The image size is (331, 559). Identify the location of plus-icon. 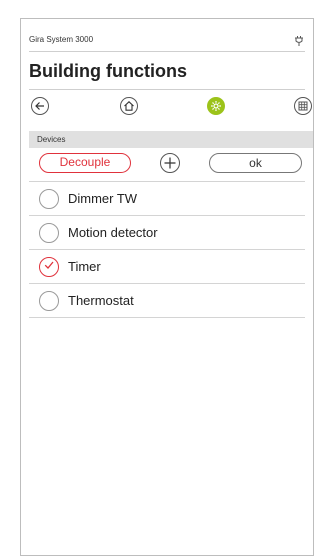
(170, 166).